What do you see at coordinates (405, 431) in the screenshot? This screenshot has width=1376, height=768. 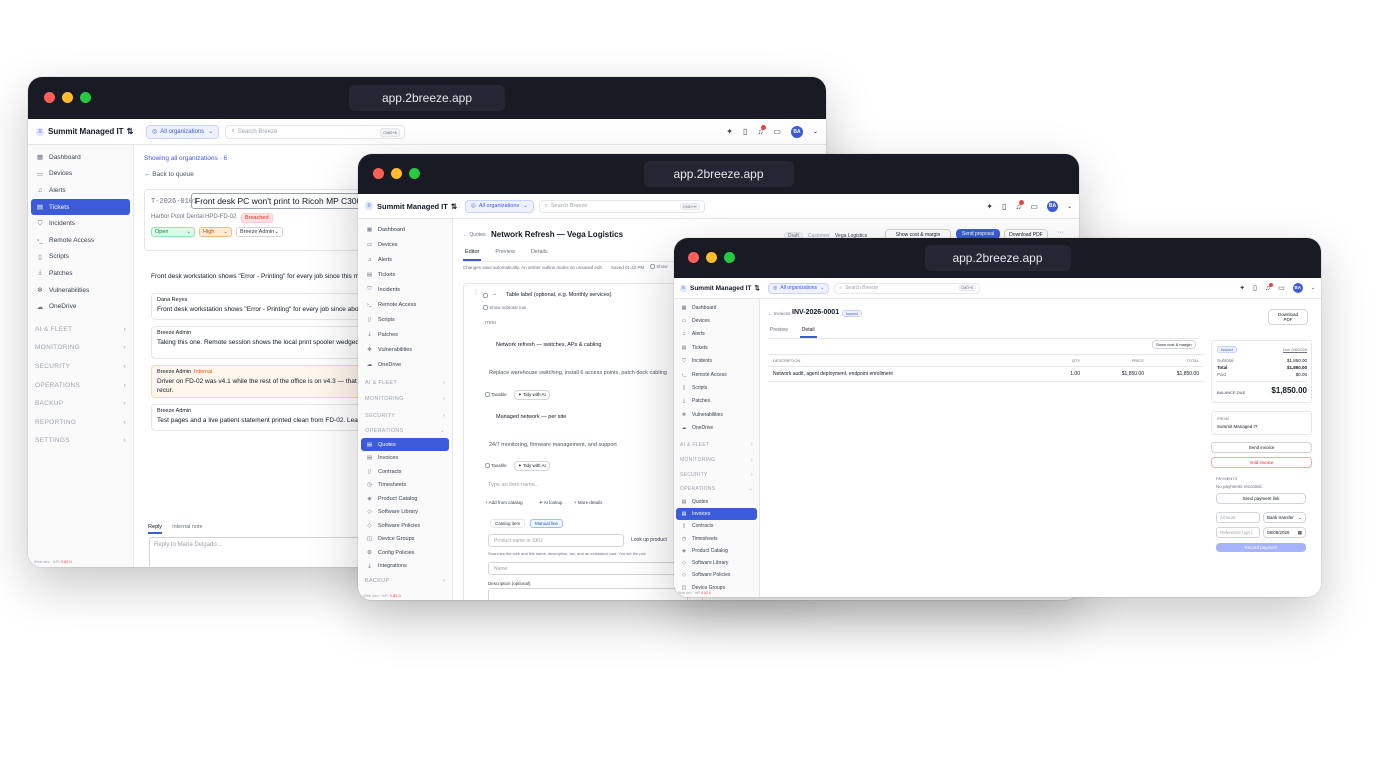 I see `sidebar-section-operations: OPERATIONS ⌄` at bounding box center [405, 431].